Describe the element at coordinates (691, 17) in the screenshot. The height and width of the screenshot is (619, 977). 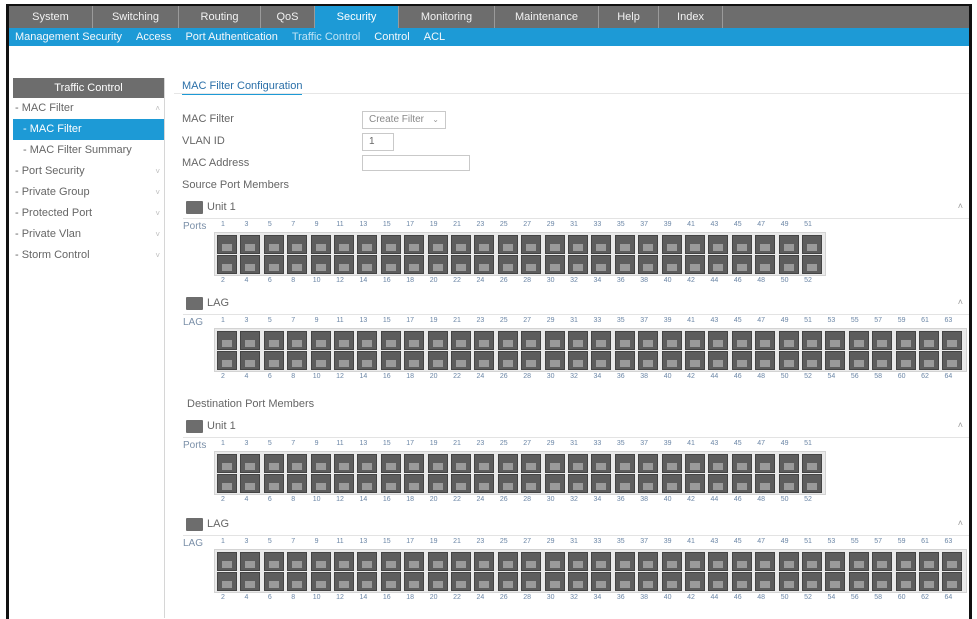
I see `tab-index: Index` at that location.